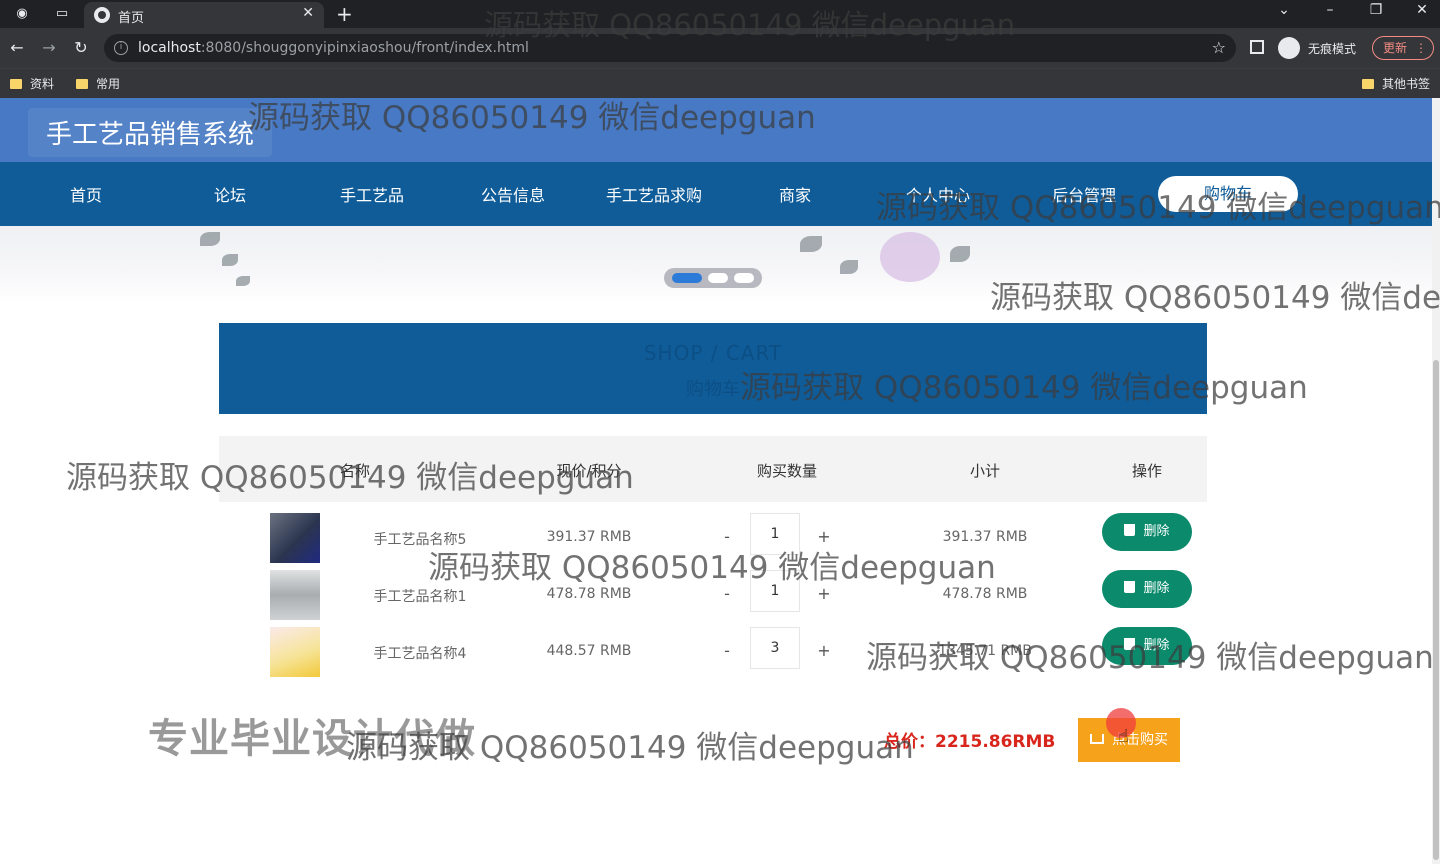 The width and height of the screenshot is (1440, 864). I want to click on column-header-quantity: 购买数量, so click(786, 471).